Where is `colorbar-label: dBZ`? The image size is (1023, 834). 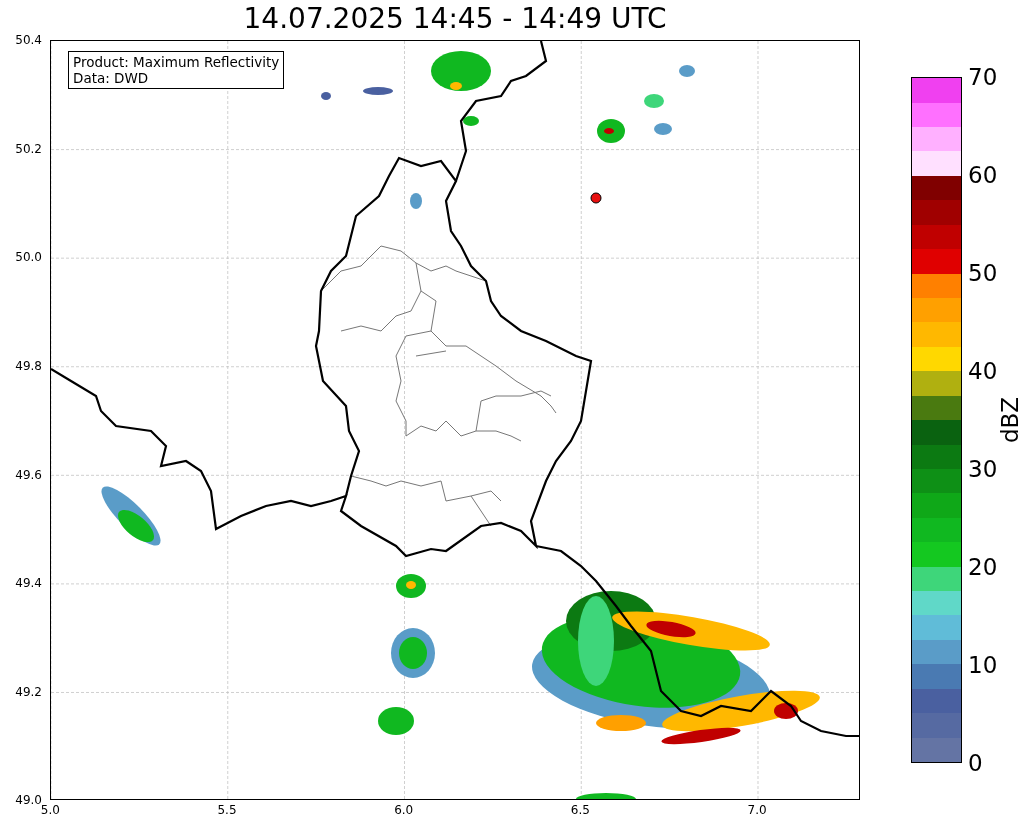 colorbar-label: dBZ is located at coordinates (1010, 420).